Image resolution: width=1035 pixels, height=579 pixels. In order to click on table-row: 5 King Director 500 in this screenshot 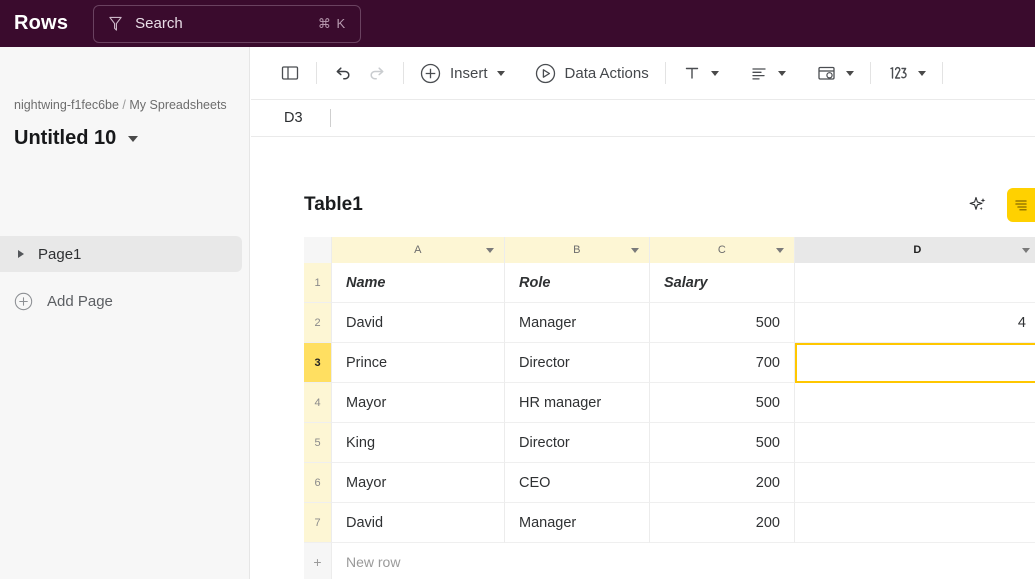, I will do `click(669, 443)`.